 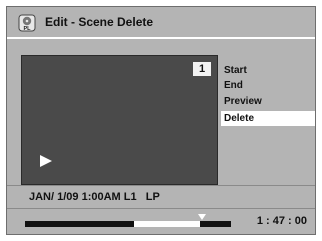 I want to click on menu-item-end: End, so click(x=268, y=85).